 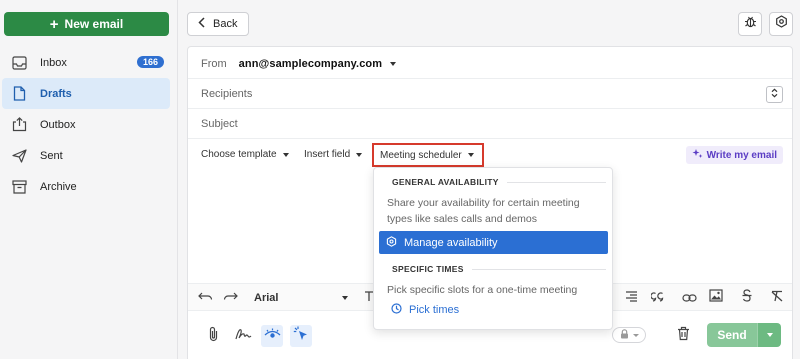 I want to click on attach-button, so click(x=213, y=336).